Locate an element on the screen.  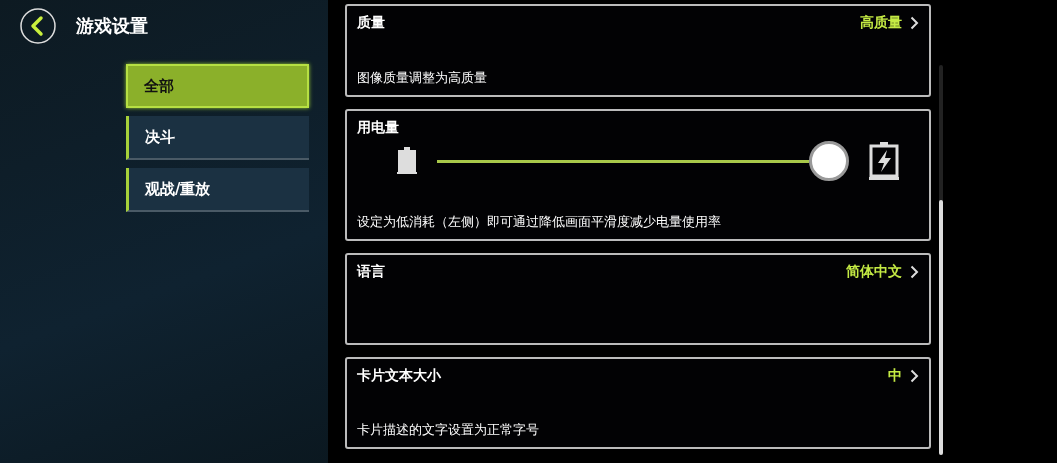
setting-description: 图像质量调整为高质量 is located at coordinates (422, 78).